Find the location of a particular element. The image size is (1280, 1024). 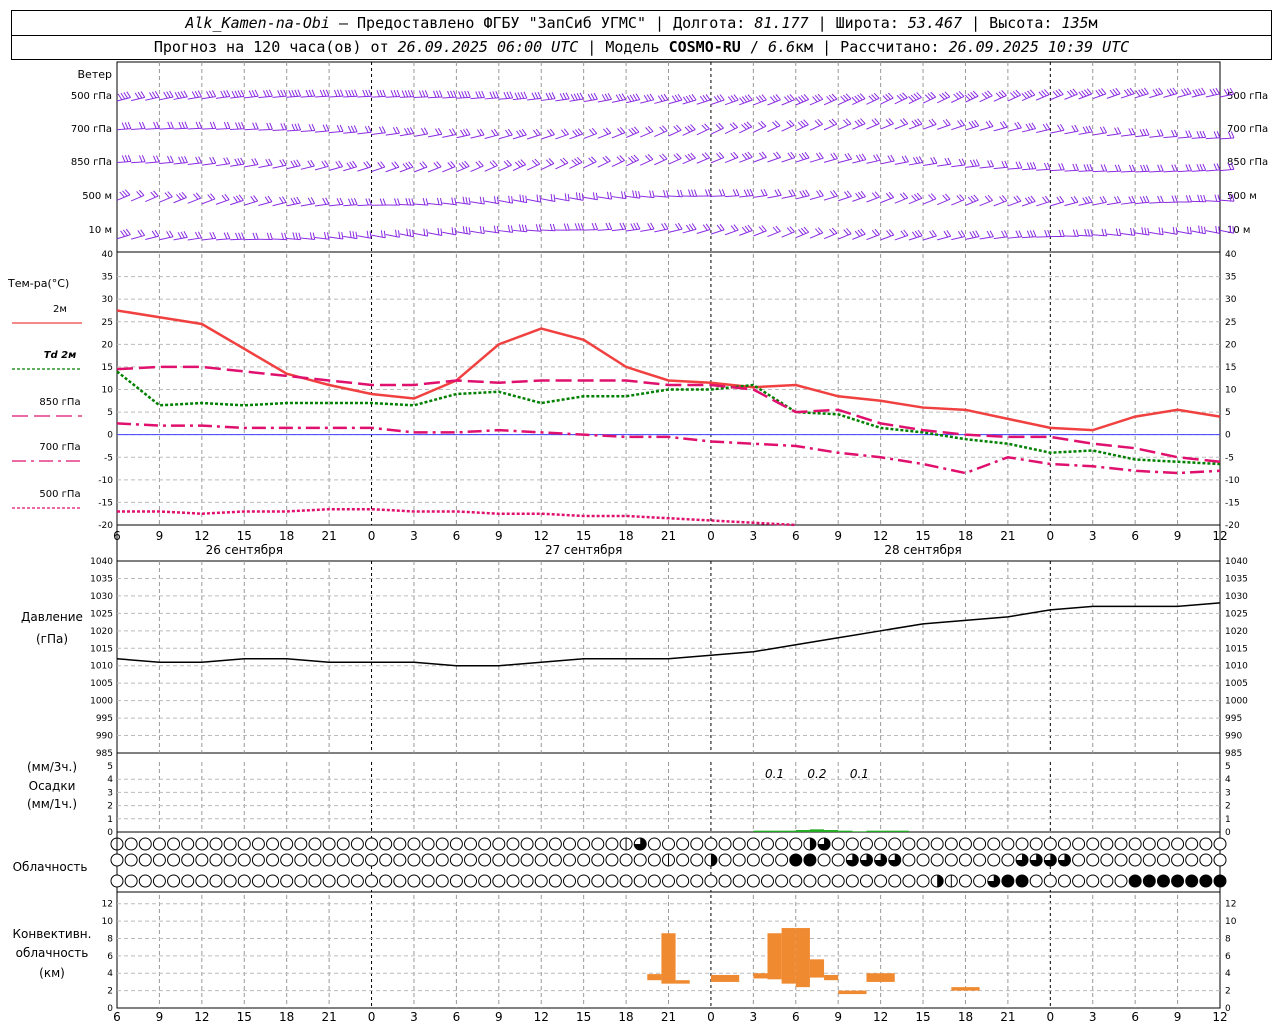

hour-tick-upper: 15 is located at coordinates (922, 536).